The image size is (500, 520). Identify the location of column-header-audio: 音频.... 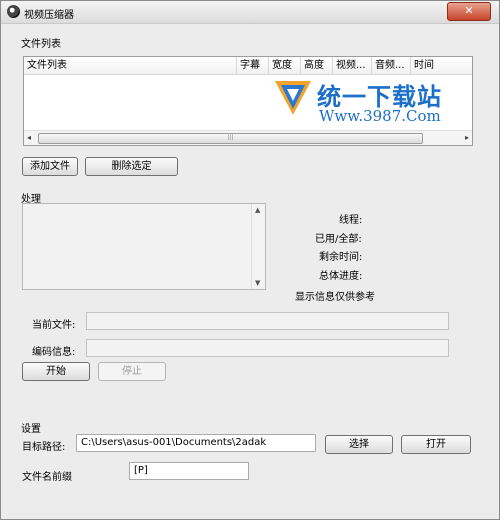
(391, 65).